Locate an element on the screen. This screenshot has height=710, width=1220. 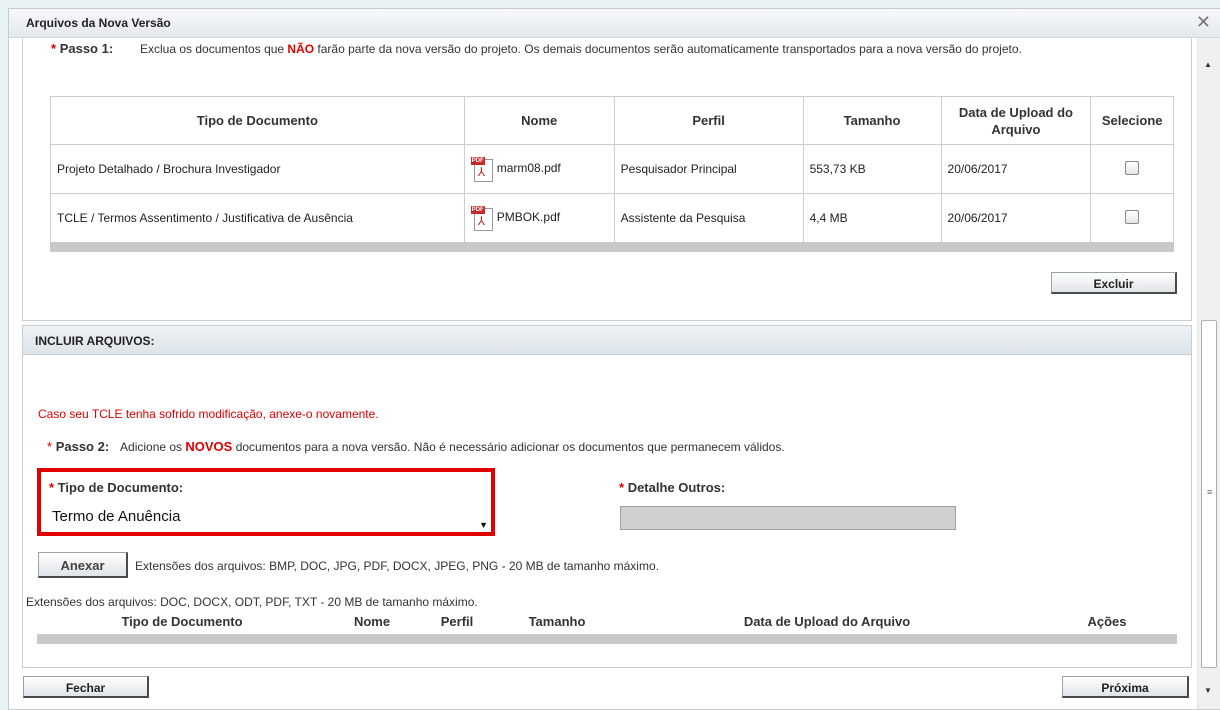
next-button: Próxima is located at coordinates (1125, 687).